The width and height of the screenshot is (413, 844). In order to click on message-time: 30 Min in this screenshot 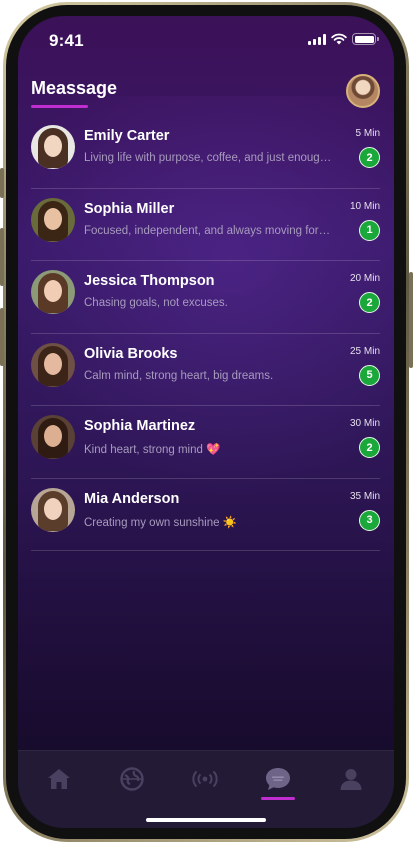, I will do `click(364, 423)`.